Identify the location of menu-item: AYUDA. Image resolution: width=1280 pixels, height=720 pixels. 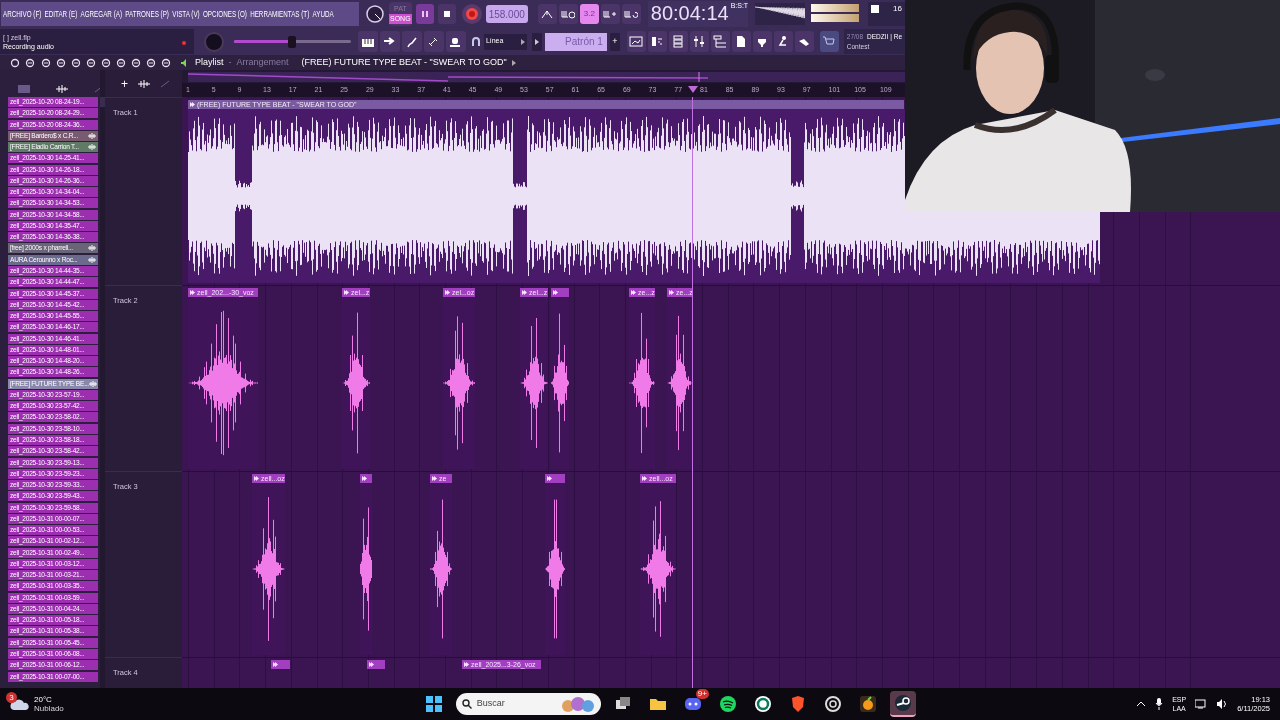
(323, 14).